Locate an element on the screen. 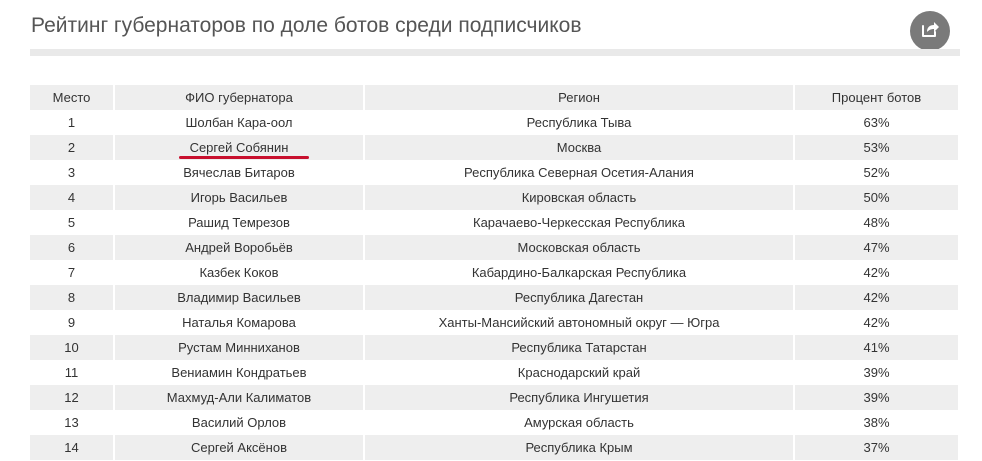 Image resolution: width=982 pixels, height=461 pixels. table-row: 13 Василий Орлов Амурская область 38% is located at coordinates (494, 422).